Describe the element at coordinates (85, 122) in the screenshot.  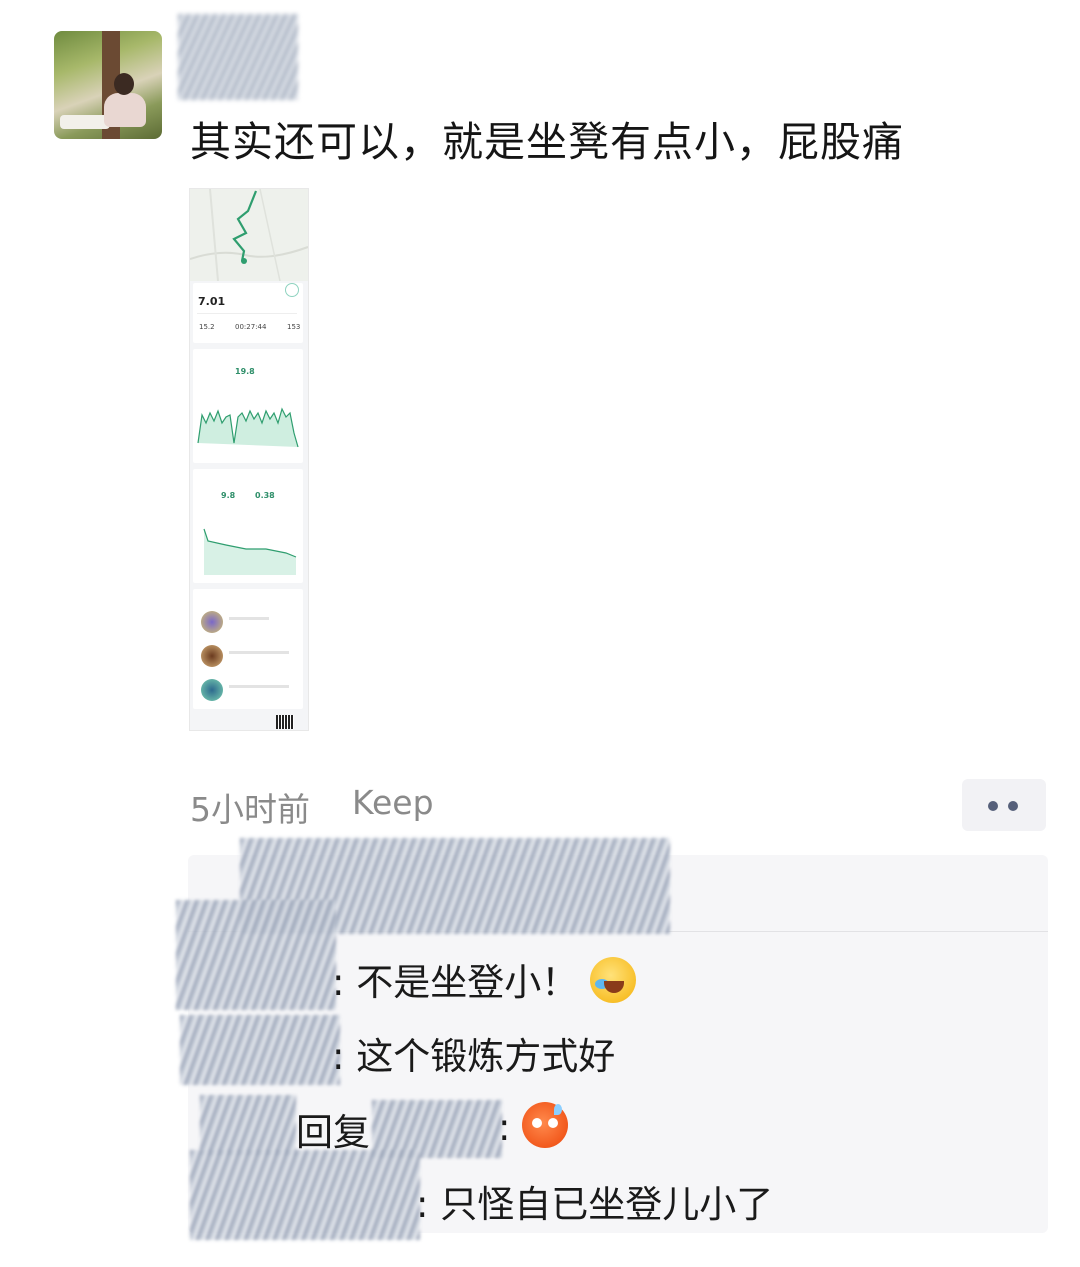
I see `avatar-table` at that location.